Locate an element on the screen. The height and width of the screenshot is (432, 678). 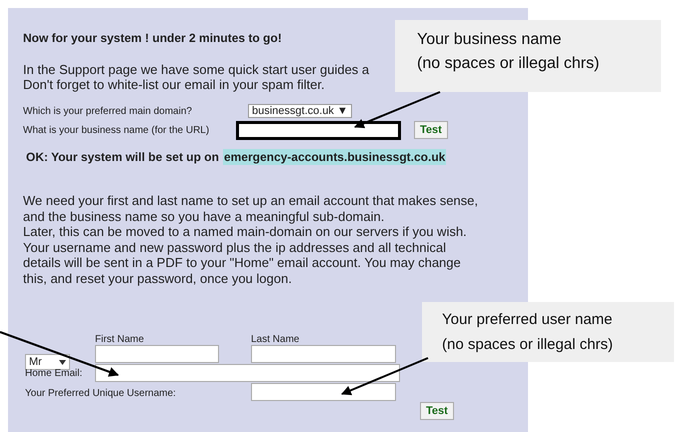
explanation-text: Your username and new password plus the ip addresses and all technical is located at coordinates (234, 247).